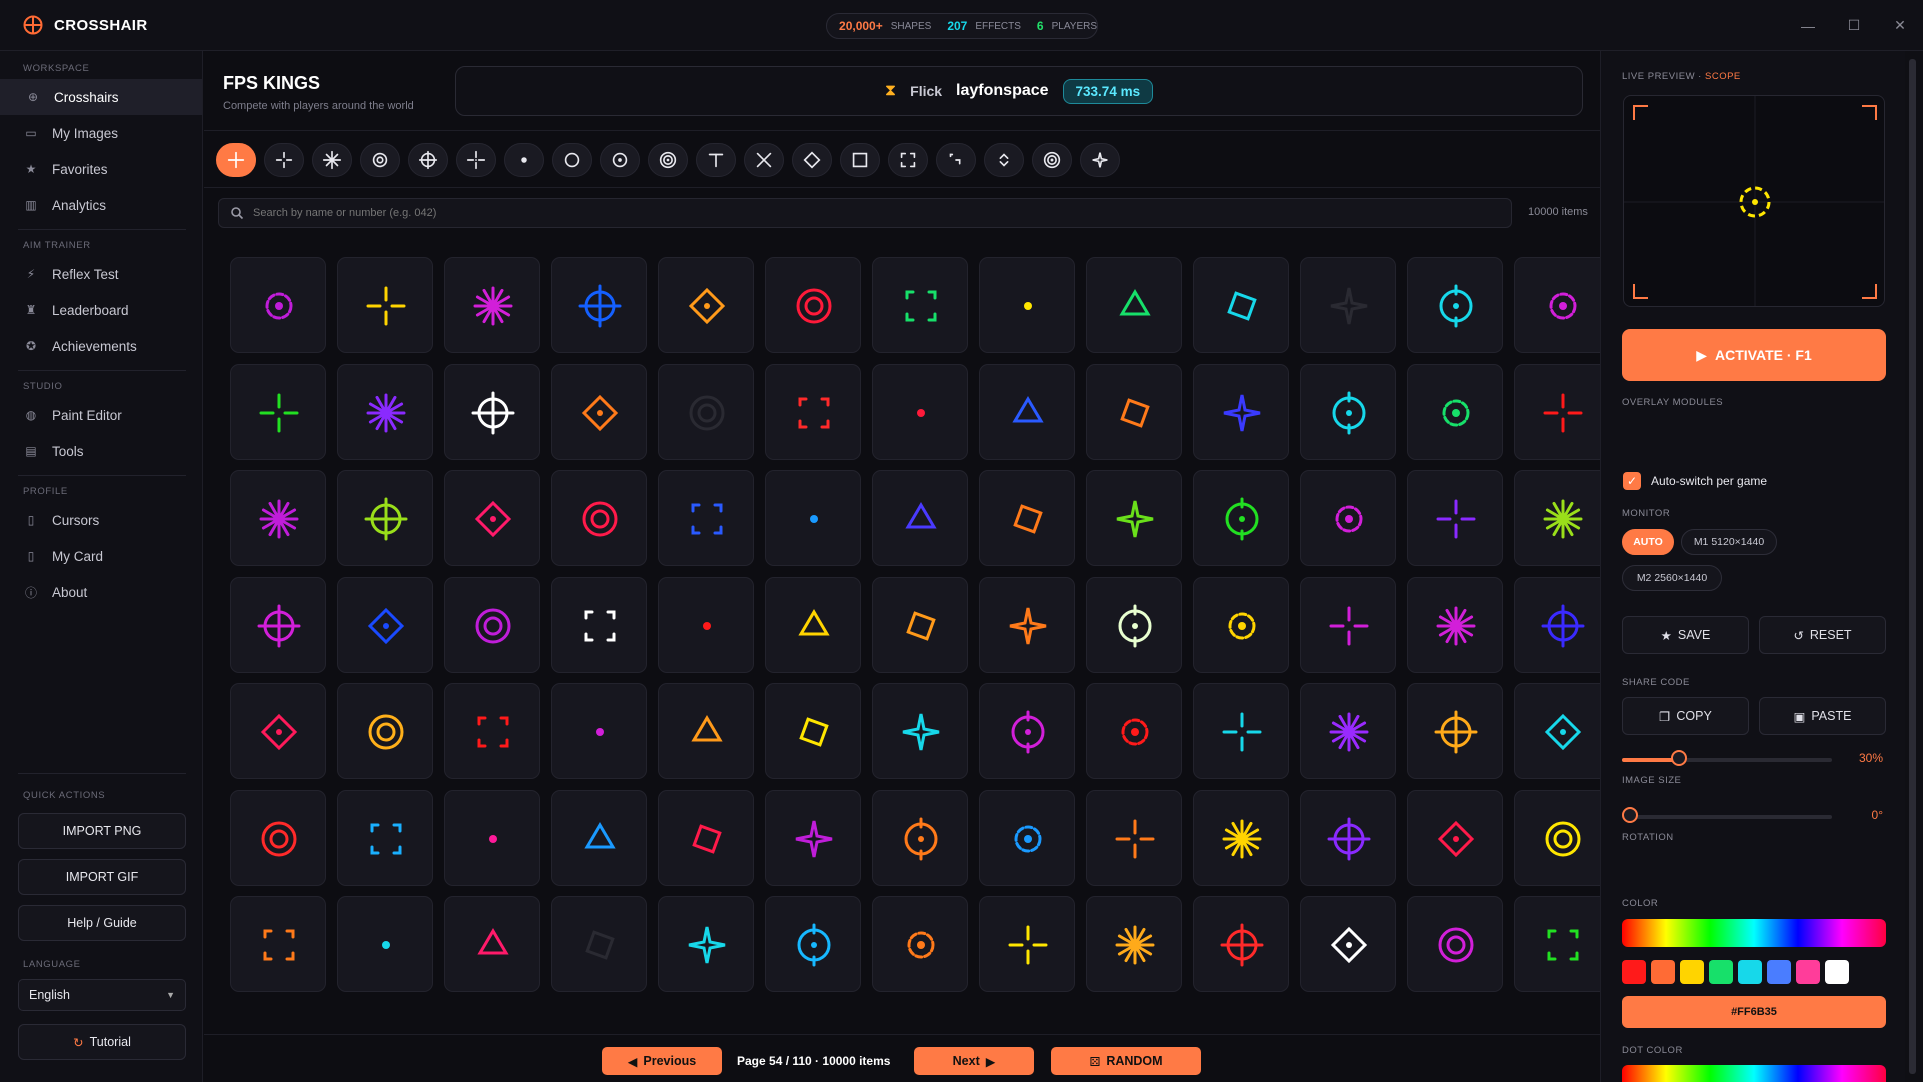 The image size is (1923, 1082). What do you see at coordinates (1727, 760) in the screenshot?
I see `image-size-slider` at bounding box center [1727, 760].